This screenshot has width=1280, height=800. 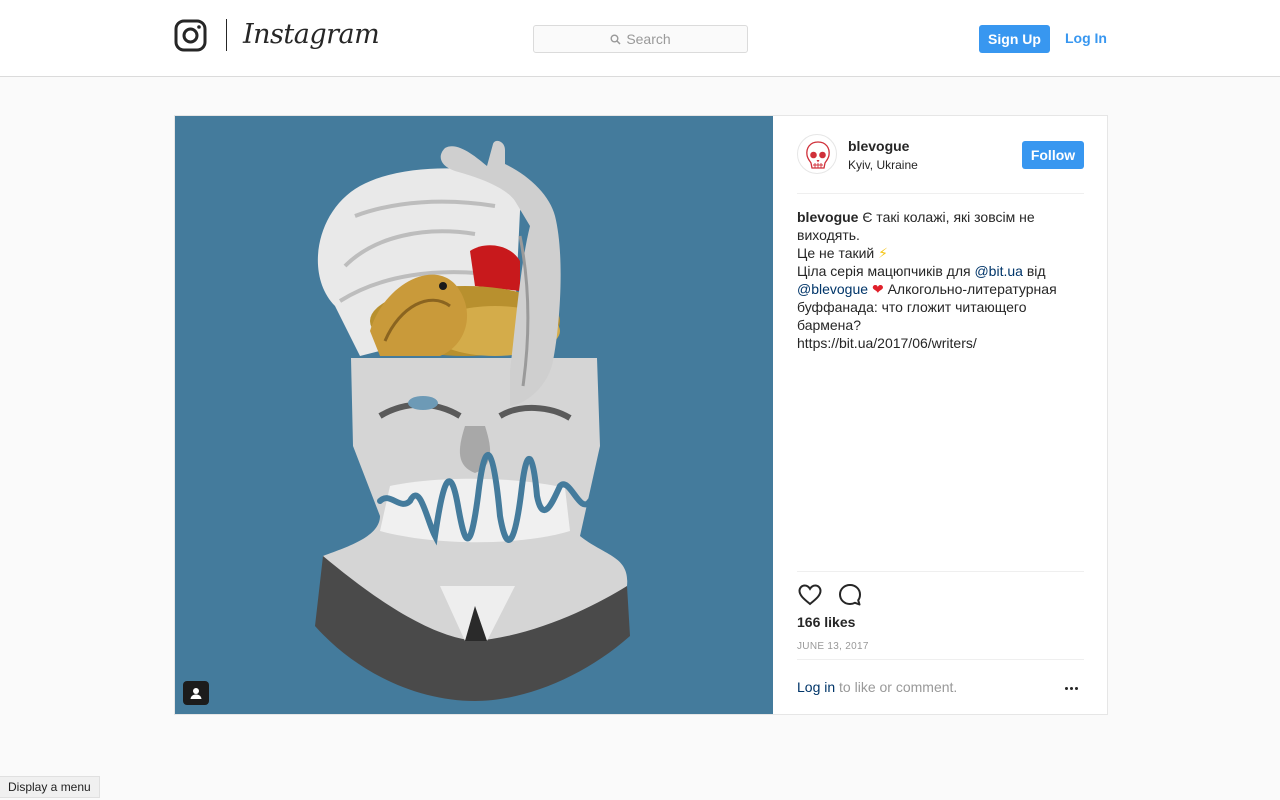 What do you see at coordinates (887, 343) in the screenshot?
I see `caption-link: https://bit.ua/2017/06/writers/` at bounding box center [887, 343].